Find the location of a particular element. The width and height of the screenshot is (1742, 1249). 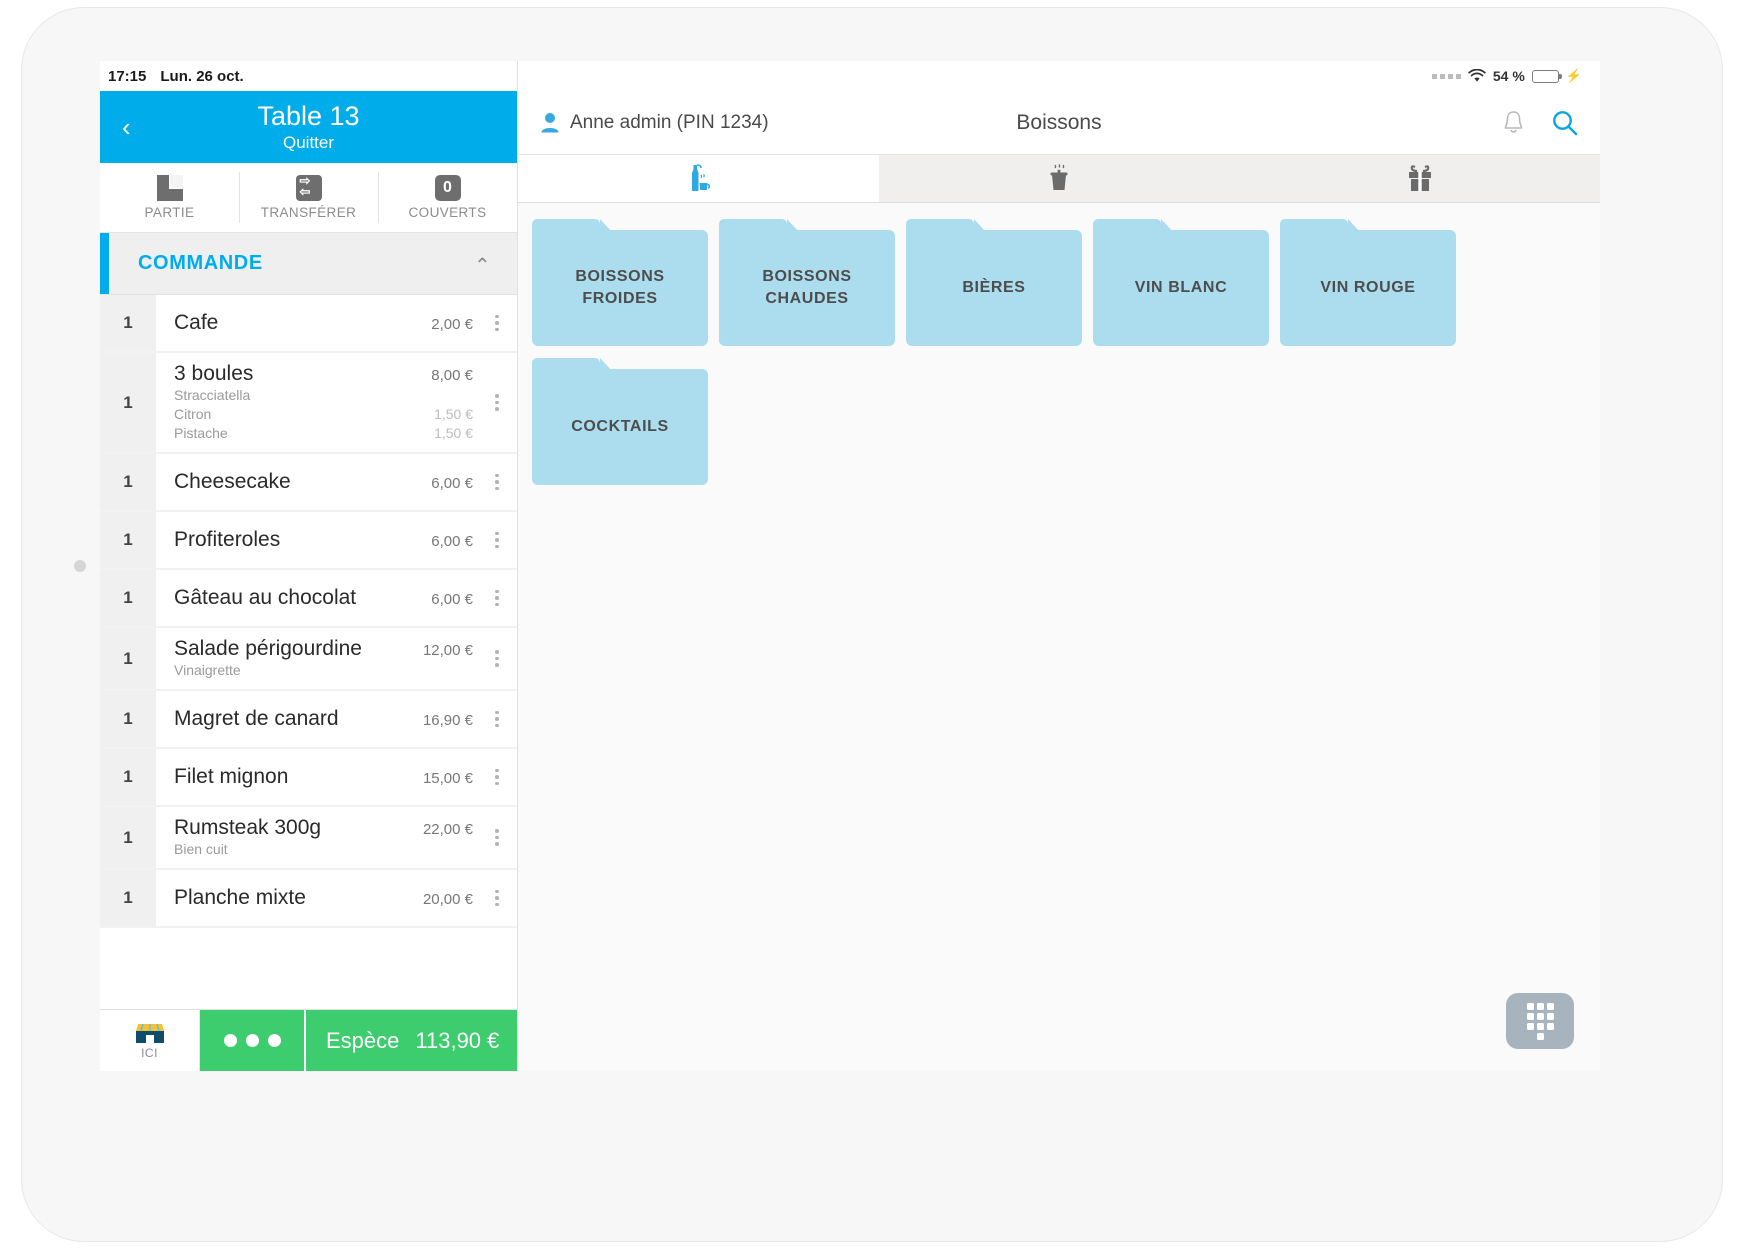

action-transferer: ⇨ ⇦ TRANSFÉRER is located at coordinates (308, 197).